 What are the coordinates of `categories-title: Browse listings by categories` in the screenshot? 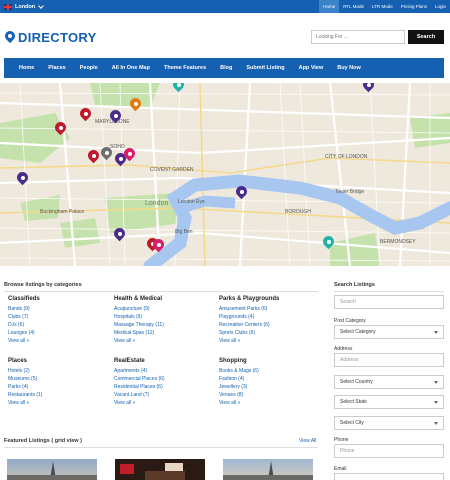 It's located at (43, 285).